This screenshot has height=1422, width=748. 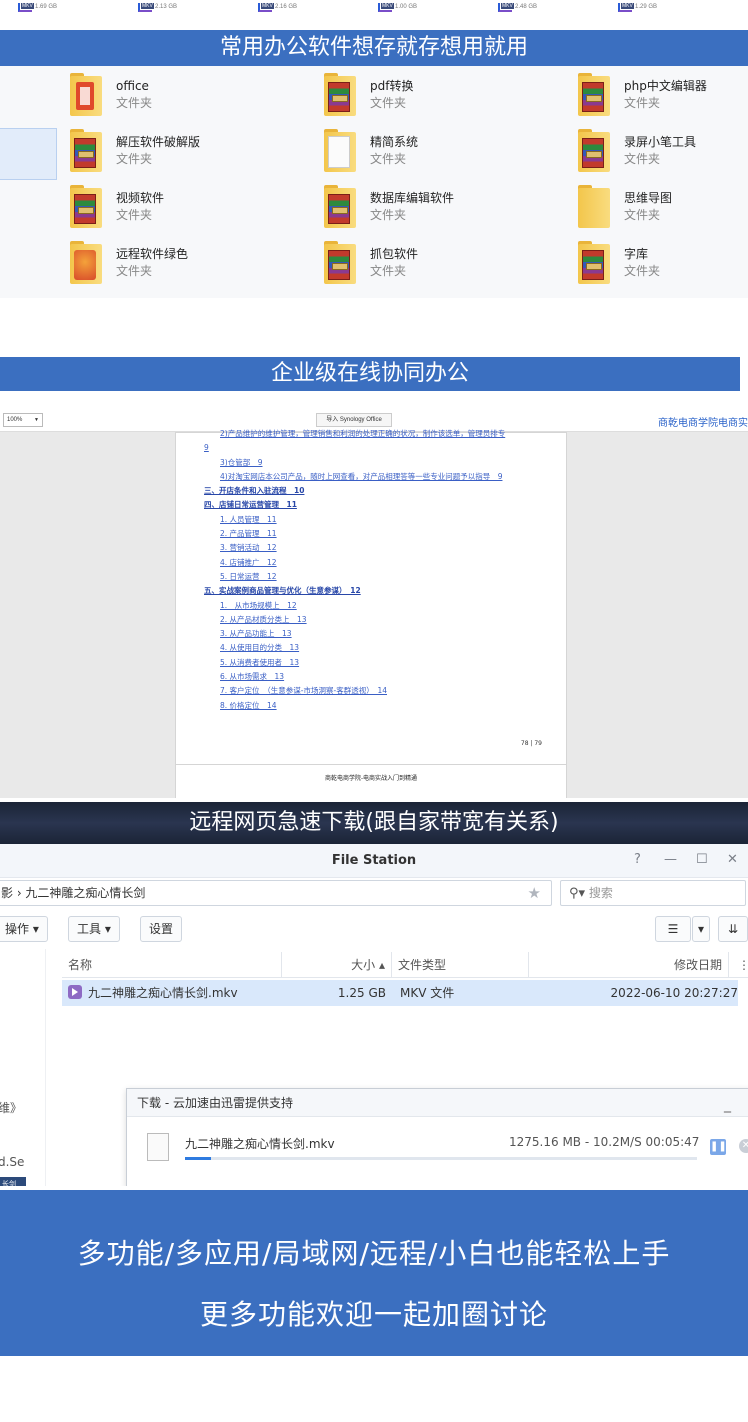 What do you see at coordinates (384, 620) in the screenshot?
I see `toc-entry: 2. 从产品材质分类上 13` at bounding box center [384, 620].